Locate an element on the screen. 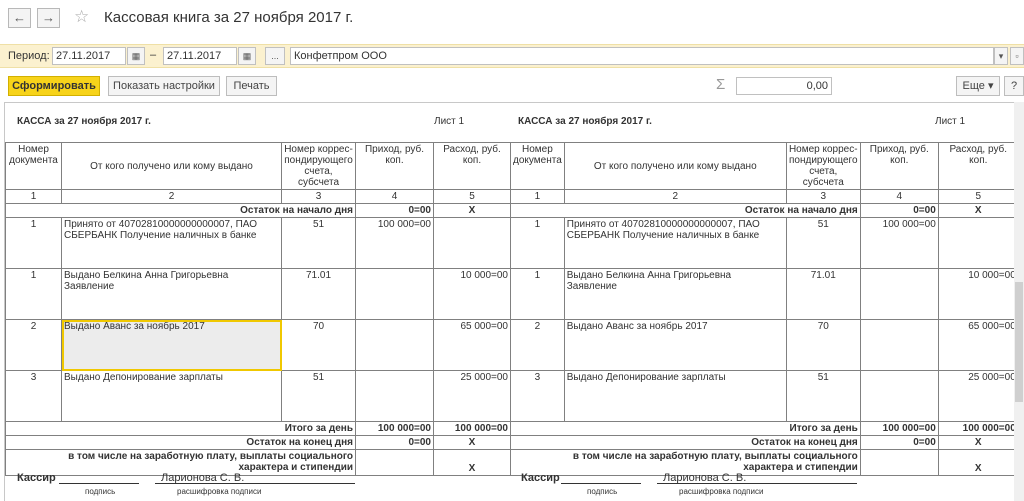  vertical-scrollbar is located at coordinates (1019, 301).